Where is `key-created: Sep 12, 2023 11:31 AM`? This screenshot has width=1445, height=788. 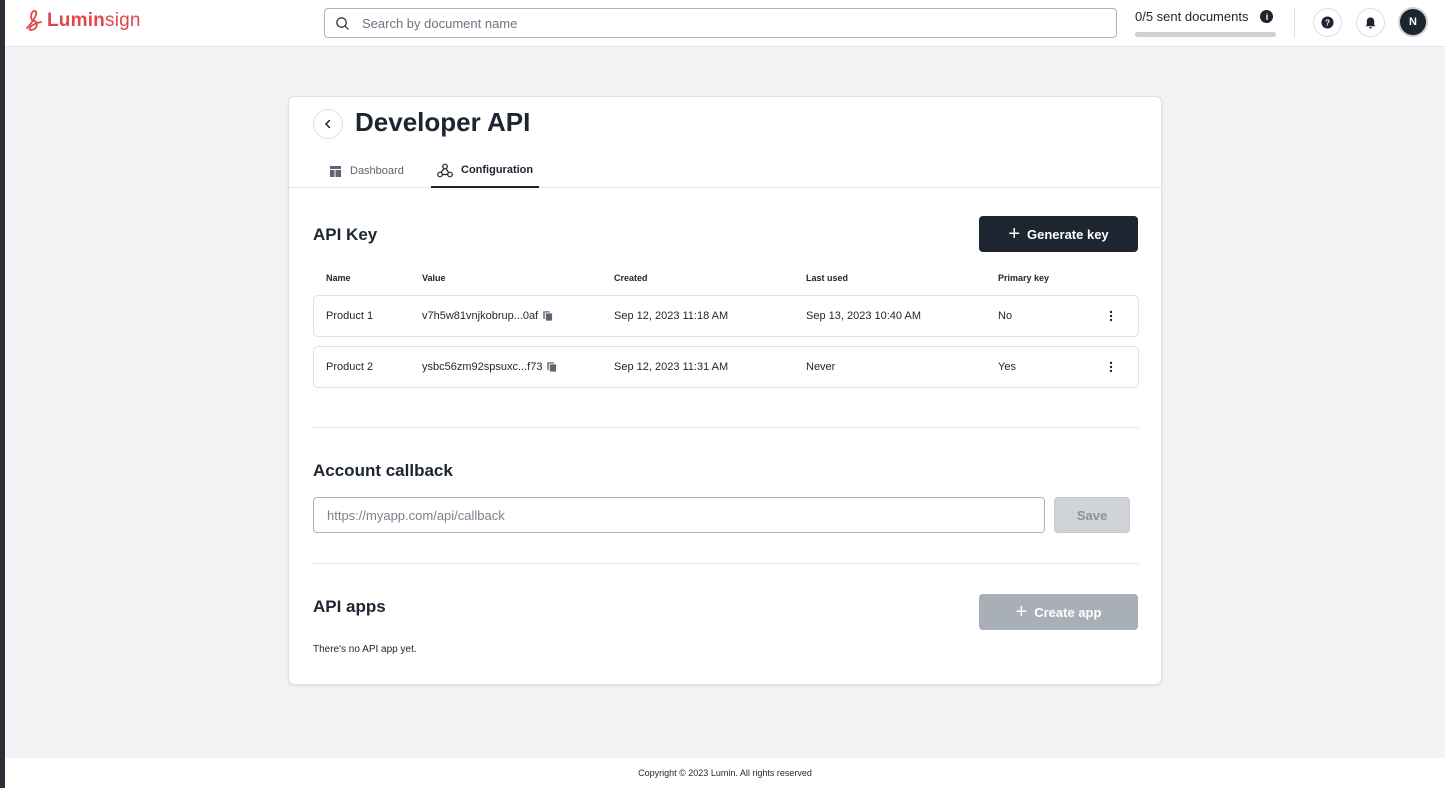 key-created: Sep 12, 2023 11:31 AM is located at coordinates (671, 367).